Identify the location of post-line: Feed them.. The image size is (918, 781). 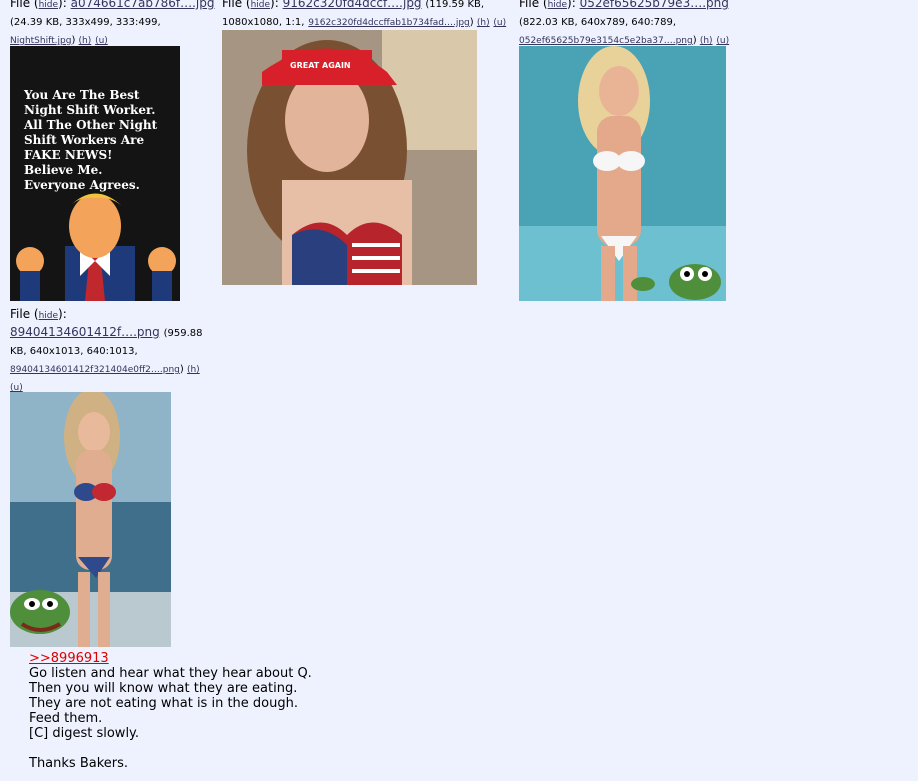
(66, 718).